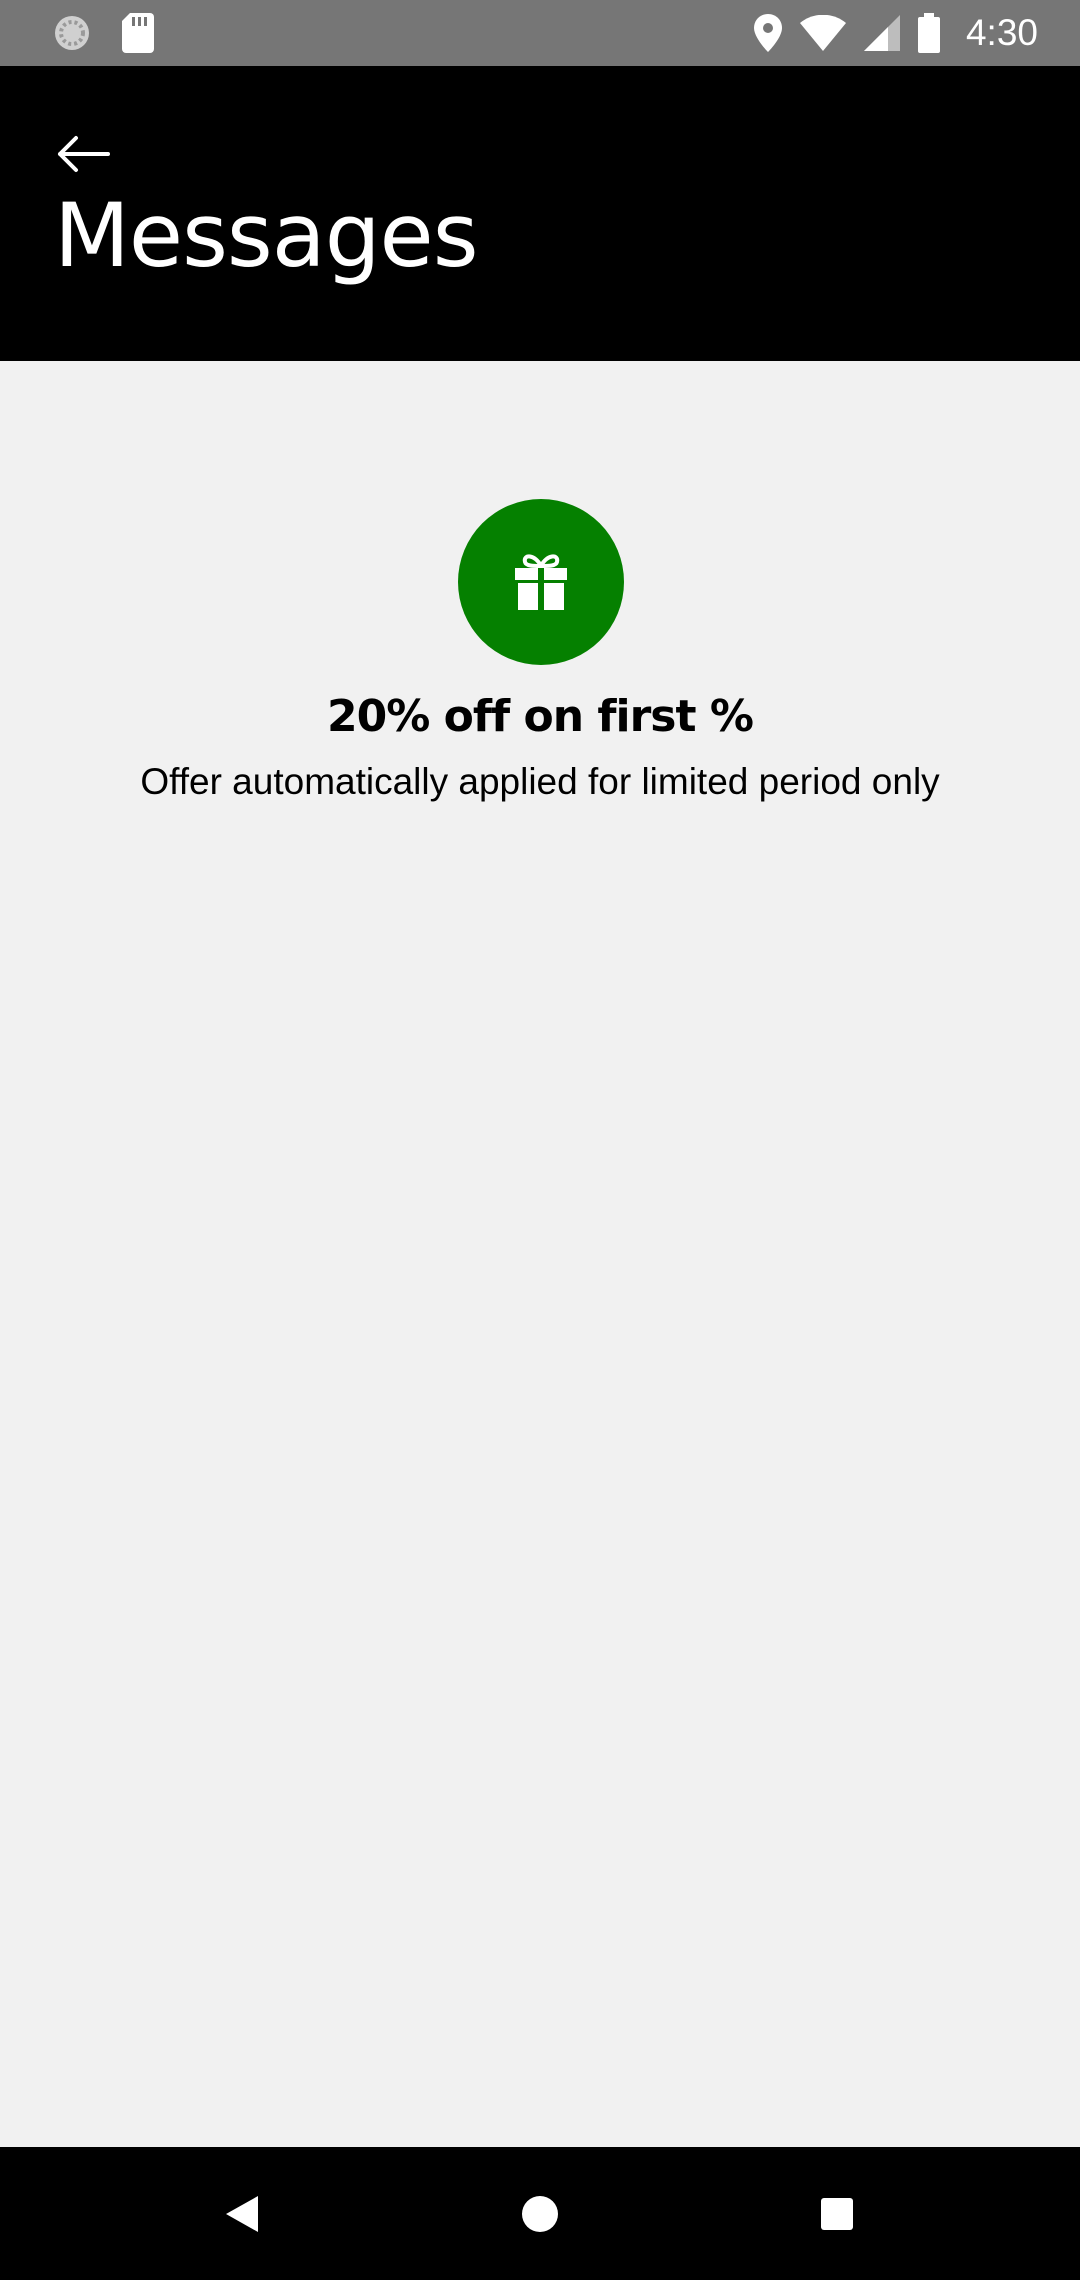  I want to click on sync-icon, so click(72, 33).